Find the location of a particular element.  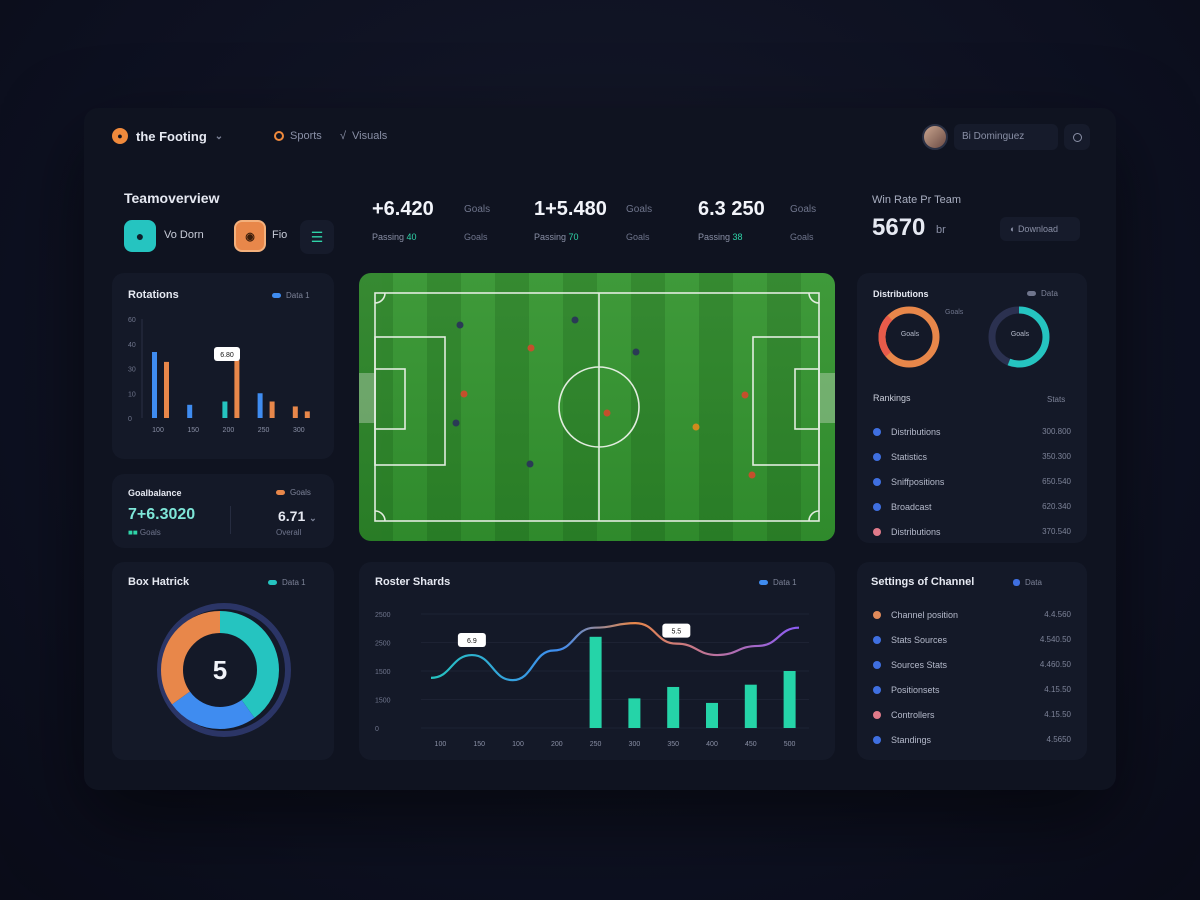

item-value: 620.340 is located at coordinates (1056, 506).